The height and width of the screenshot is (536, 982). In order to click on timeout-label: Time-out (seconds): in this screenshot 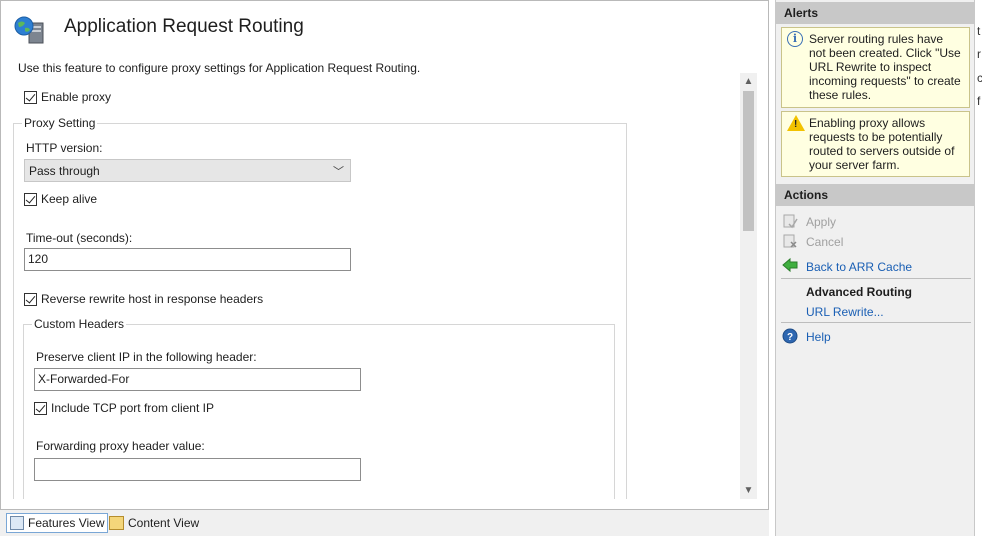, I will do `click(79, 238)`.